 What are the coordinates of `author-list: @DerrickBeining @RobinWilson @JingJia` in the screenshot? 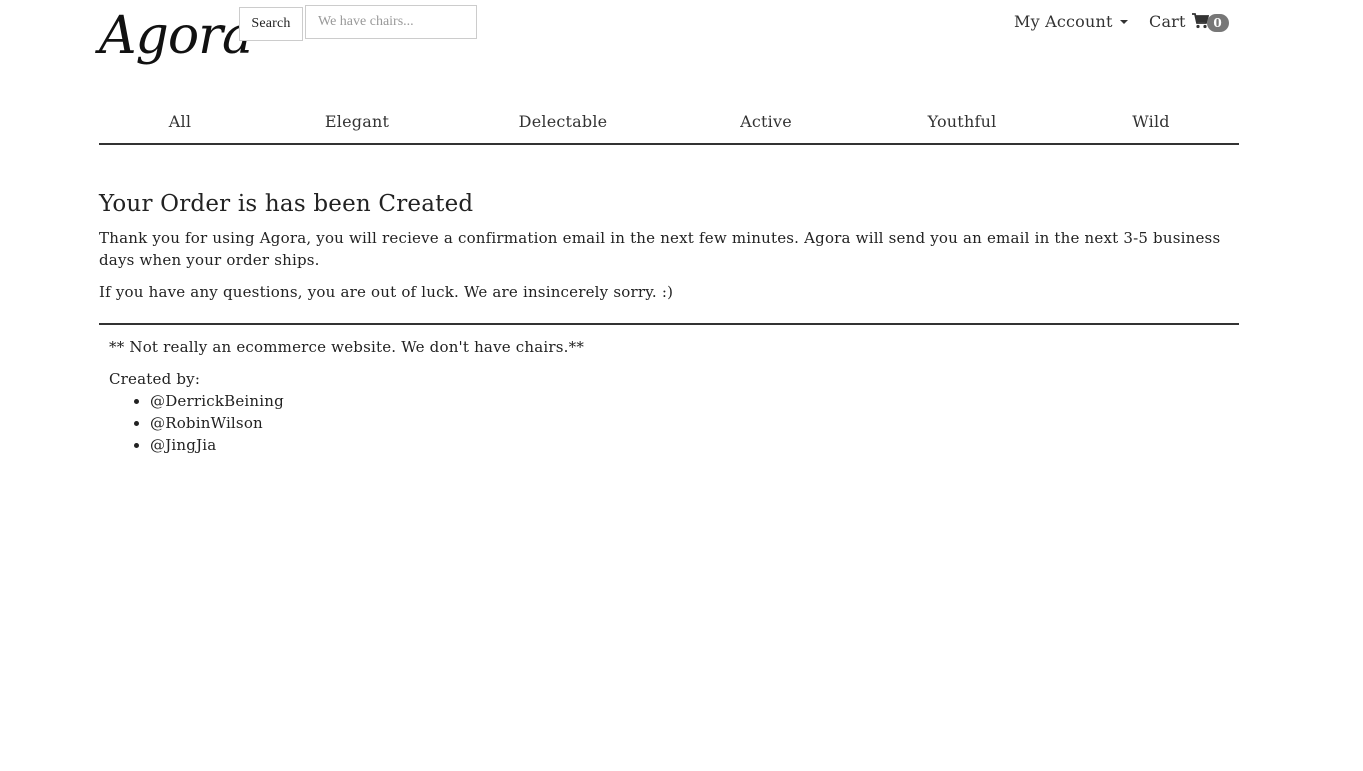 It's located at (674, 423).